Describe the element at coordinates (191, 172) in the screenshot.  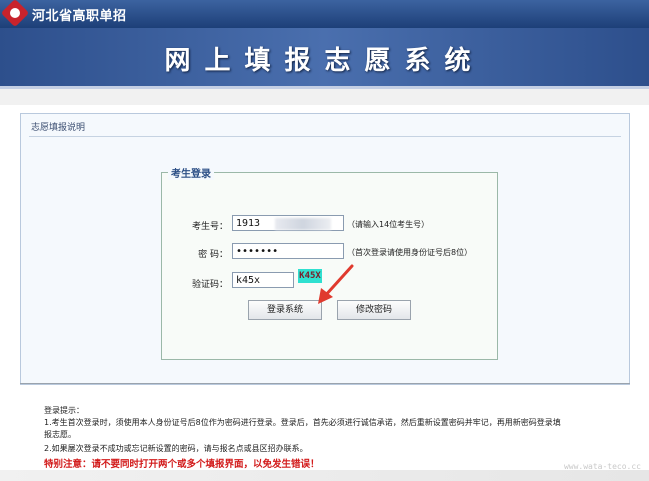
I see `login-legend: 考生登录` at that location.